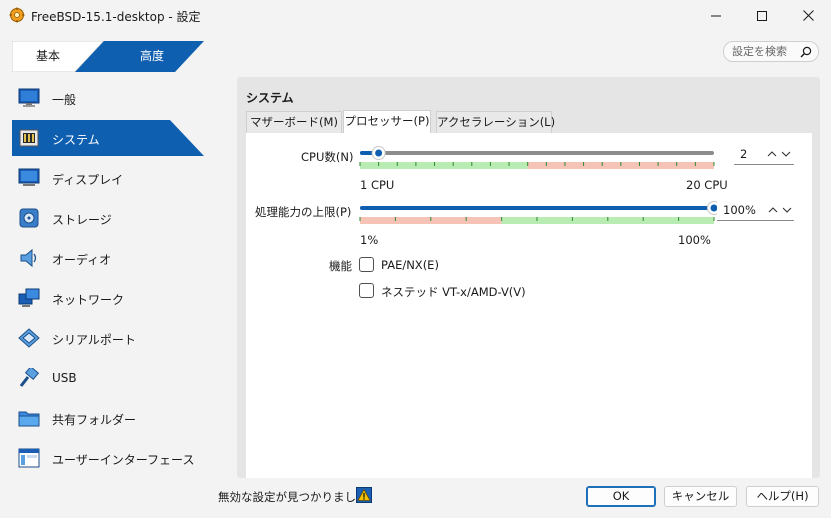 Image resolution: width=831 pixels, height=518 pixels. What do you see at coordinates (369, 240) in the screenshot?
I see `exec-cap-min-label: 1%` at bounding box center [369, 240].